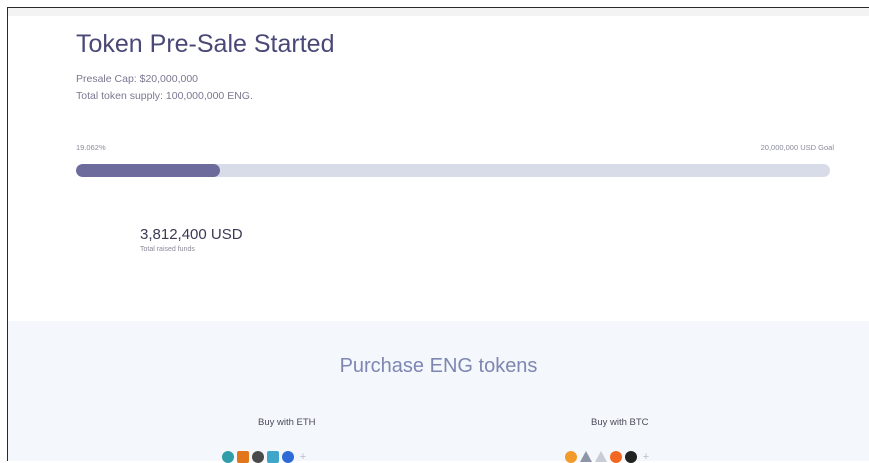 This screenshot has width=869, height=463. I want to click on bitcoin-dark-icon, so click(631, 457).